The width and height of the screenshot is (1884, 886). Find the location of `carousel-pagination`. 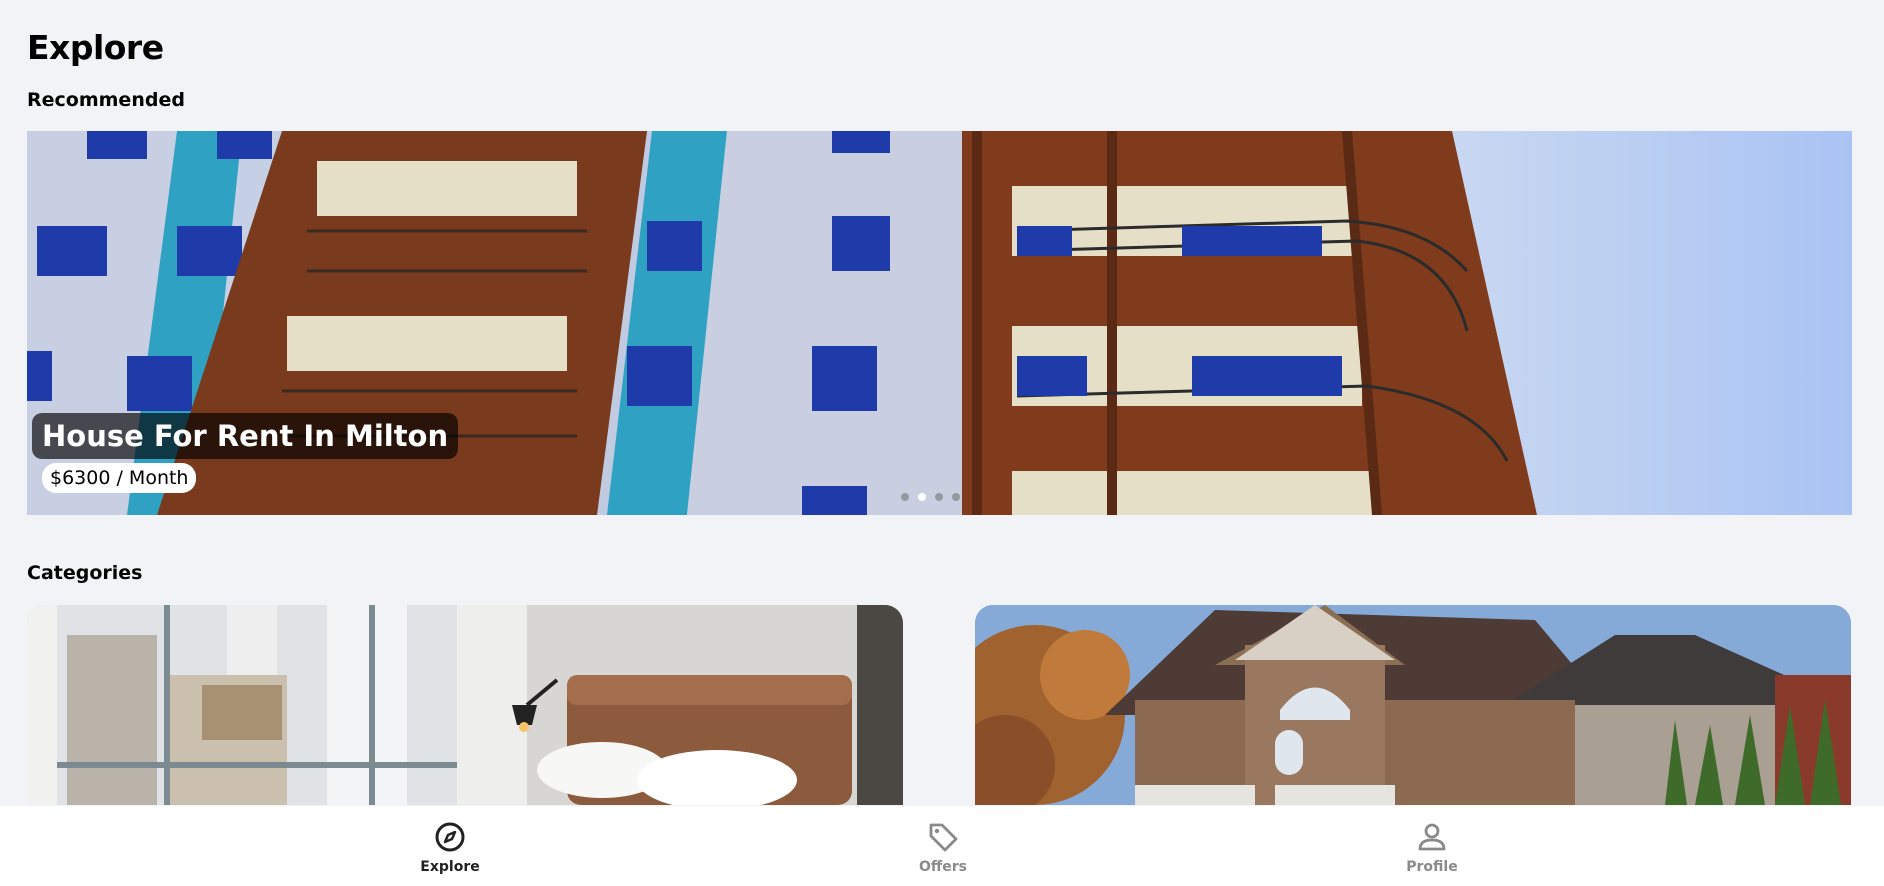

carousel-pagination is located at coordinates (930, 497).